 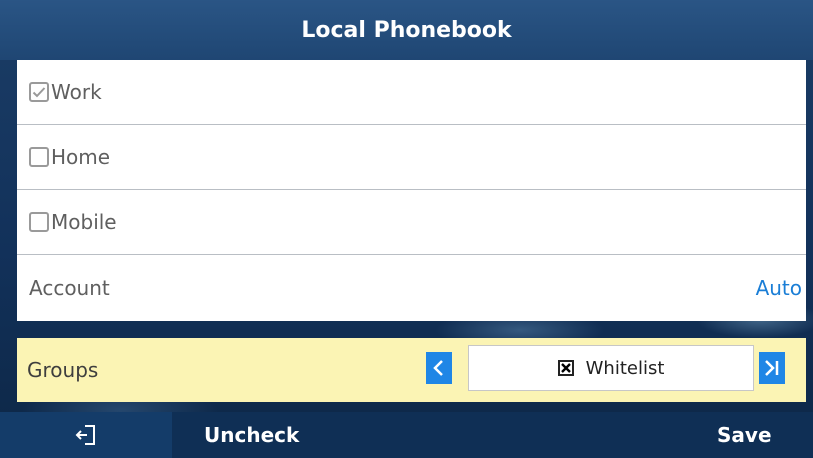 I want to click on account-value: Auto, so click(x=779, y=288).